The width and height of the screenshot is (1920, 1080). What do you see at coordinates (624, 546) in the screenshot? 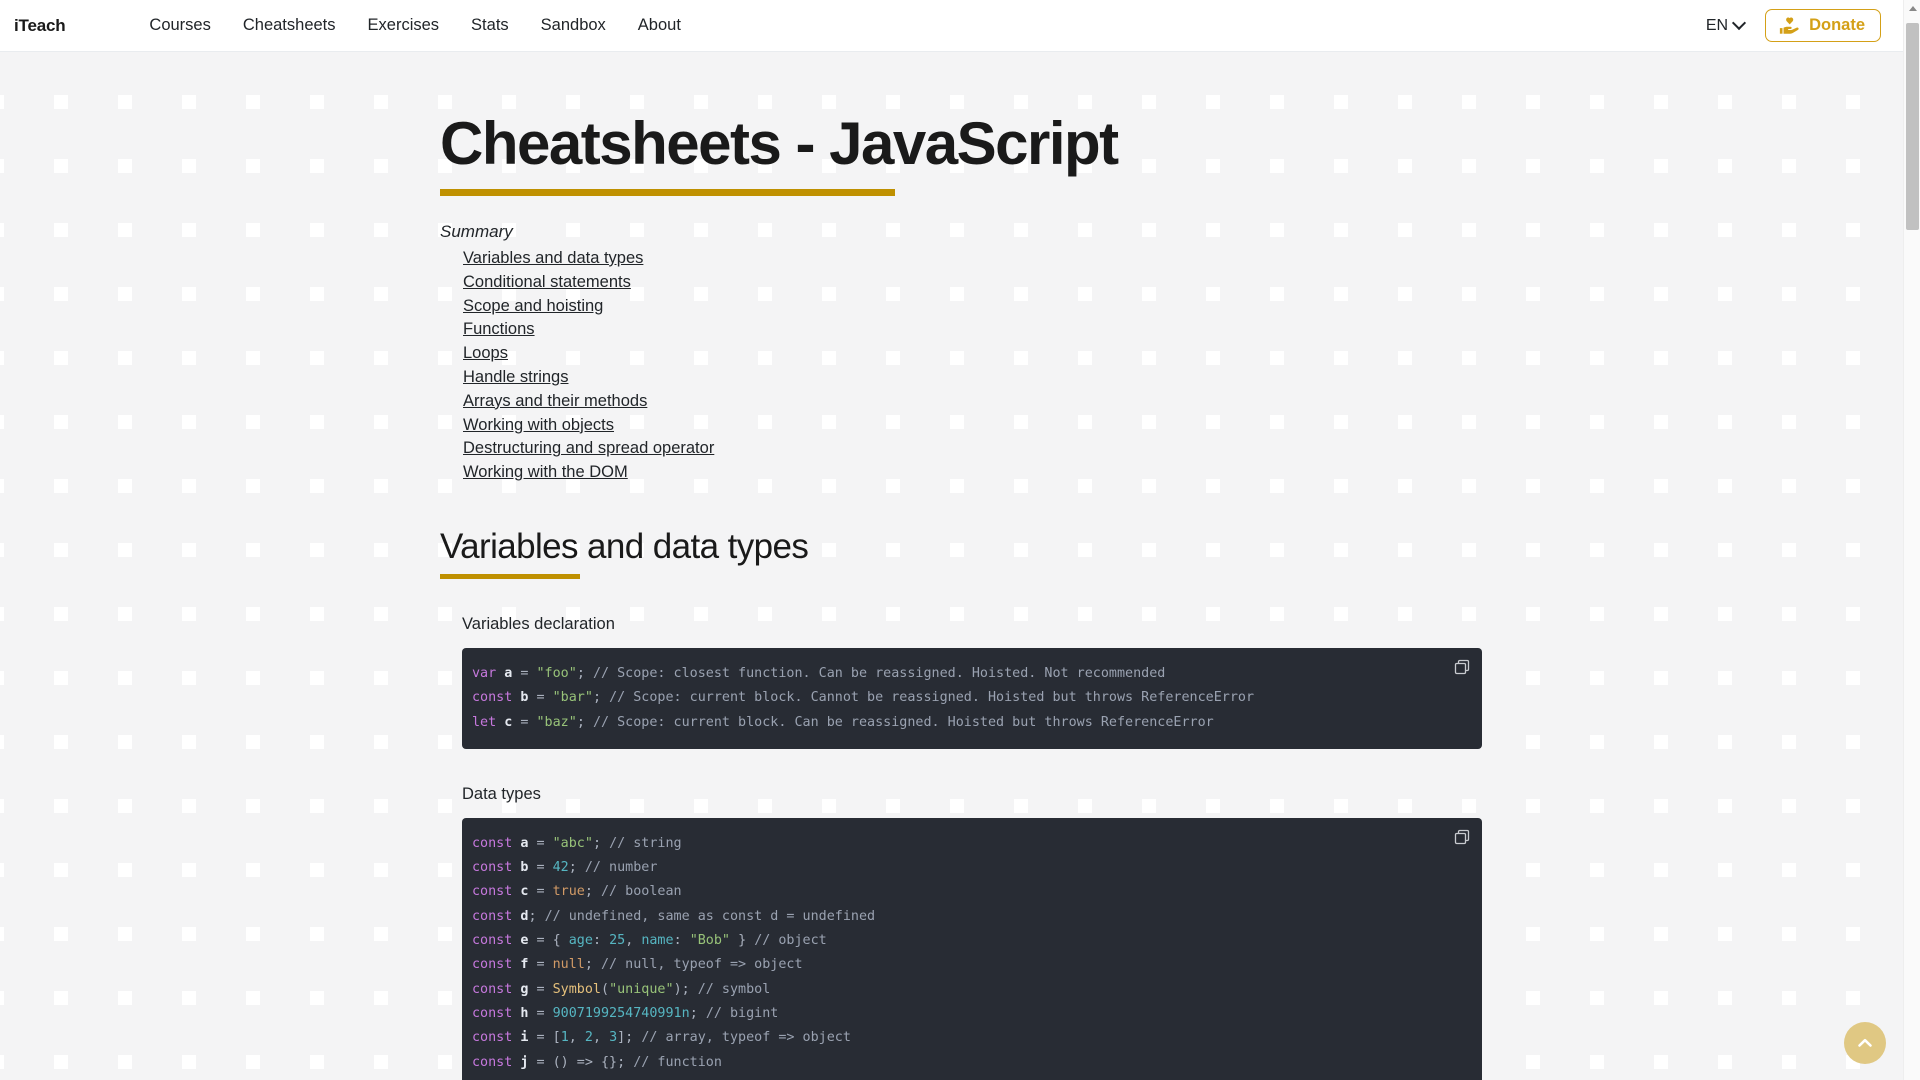
I see `section-title-variables-and-data-types: Variables and data types` at bounding box center [624, 546].